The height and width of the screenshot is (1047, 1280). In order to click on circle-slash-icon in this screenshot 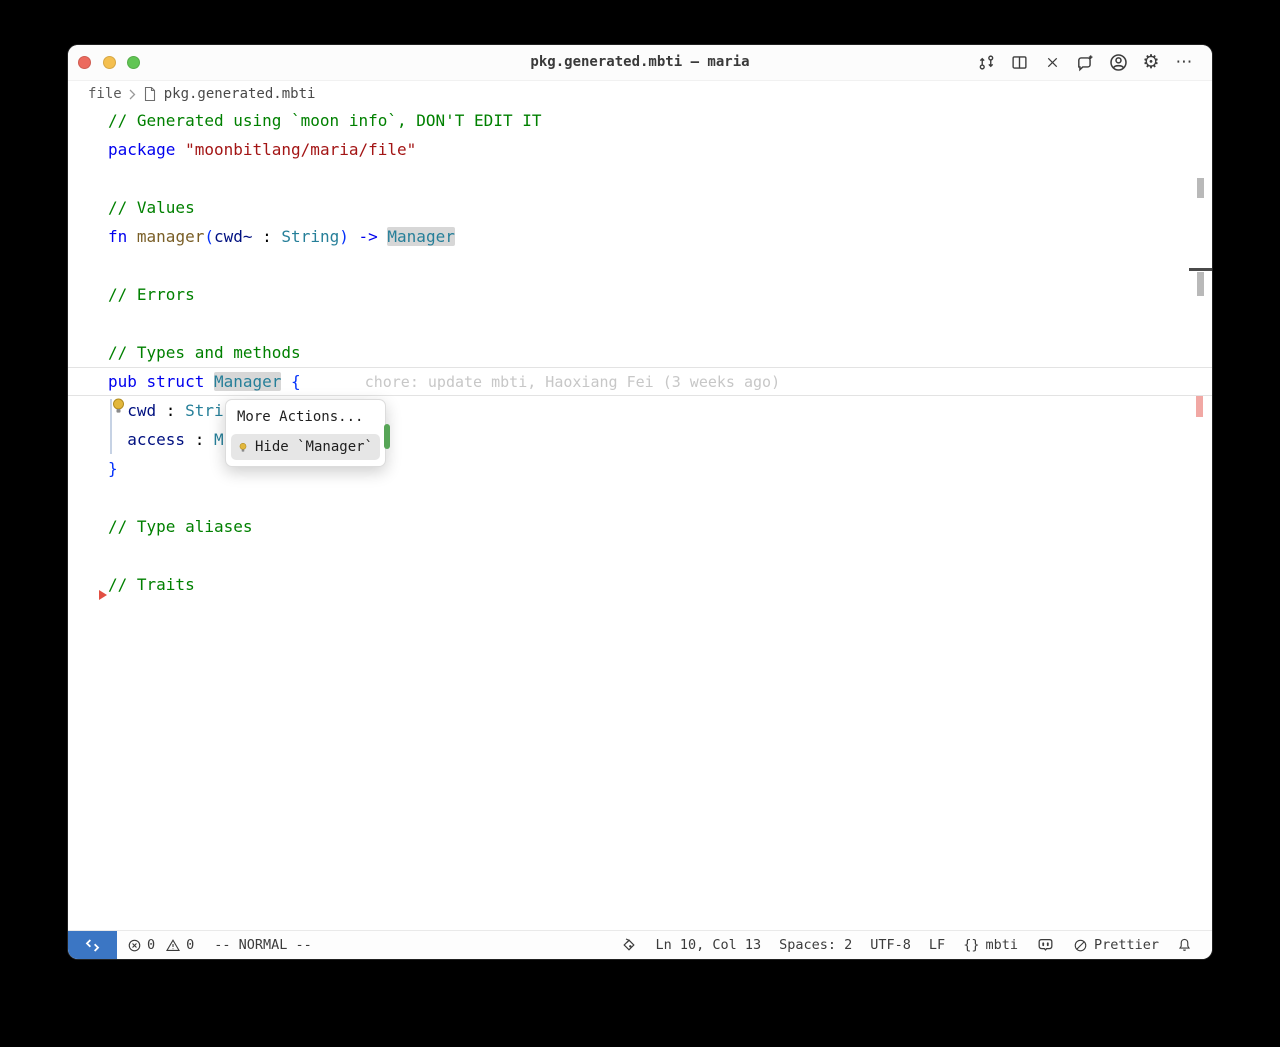, I will do `click(1080, 945)`.